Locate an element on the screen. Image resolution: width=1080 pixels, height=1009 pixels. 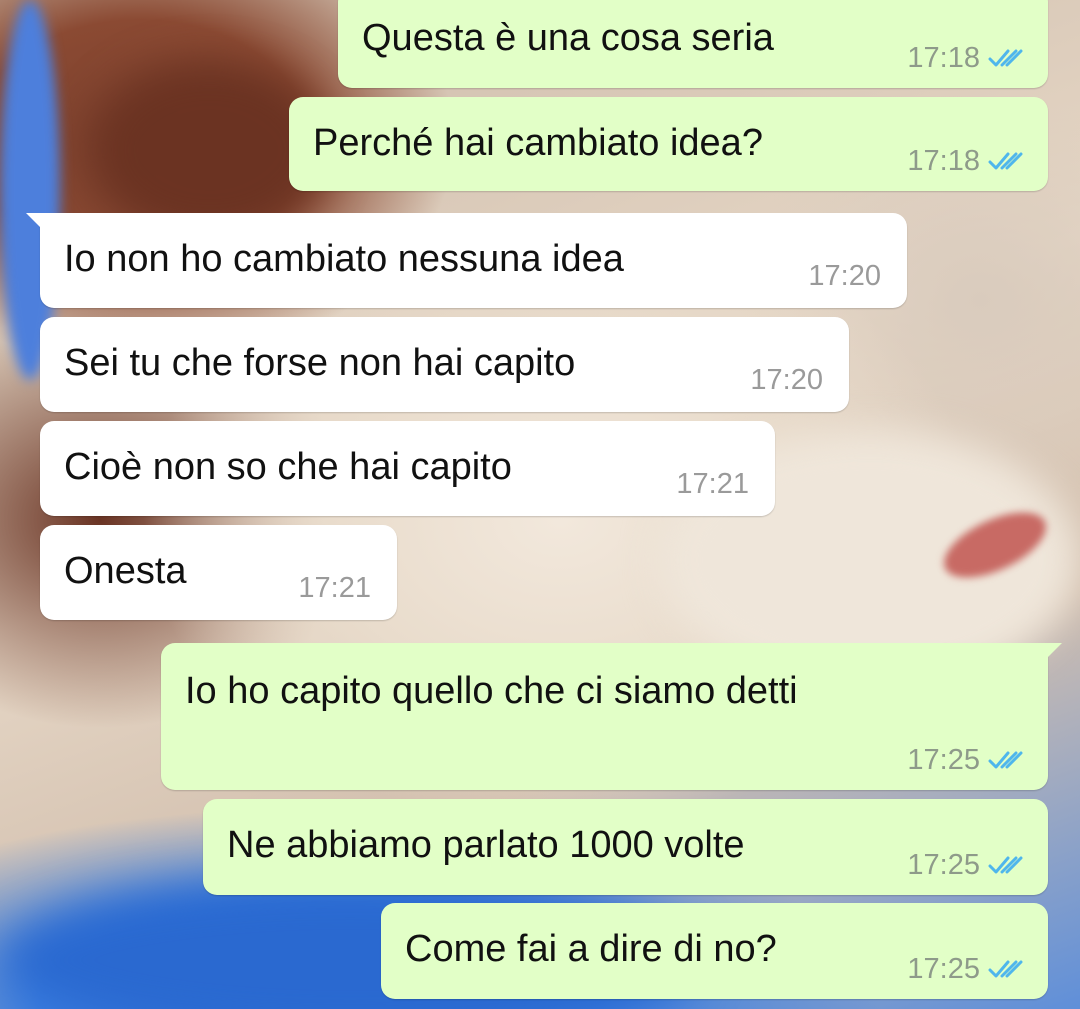
outgoing-message: Questa è una cosa seria 17:18 is located at coordinates (693, 44).